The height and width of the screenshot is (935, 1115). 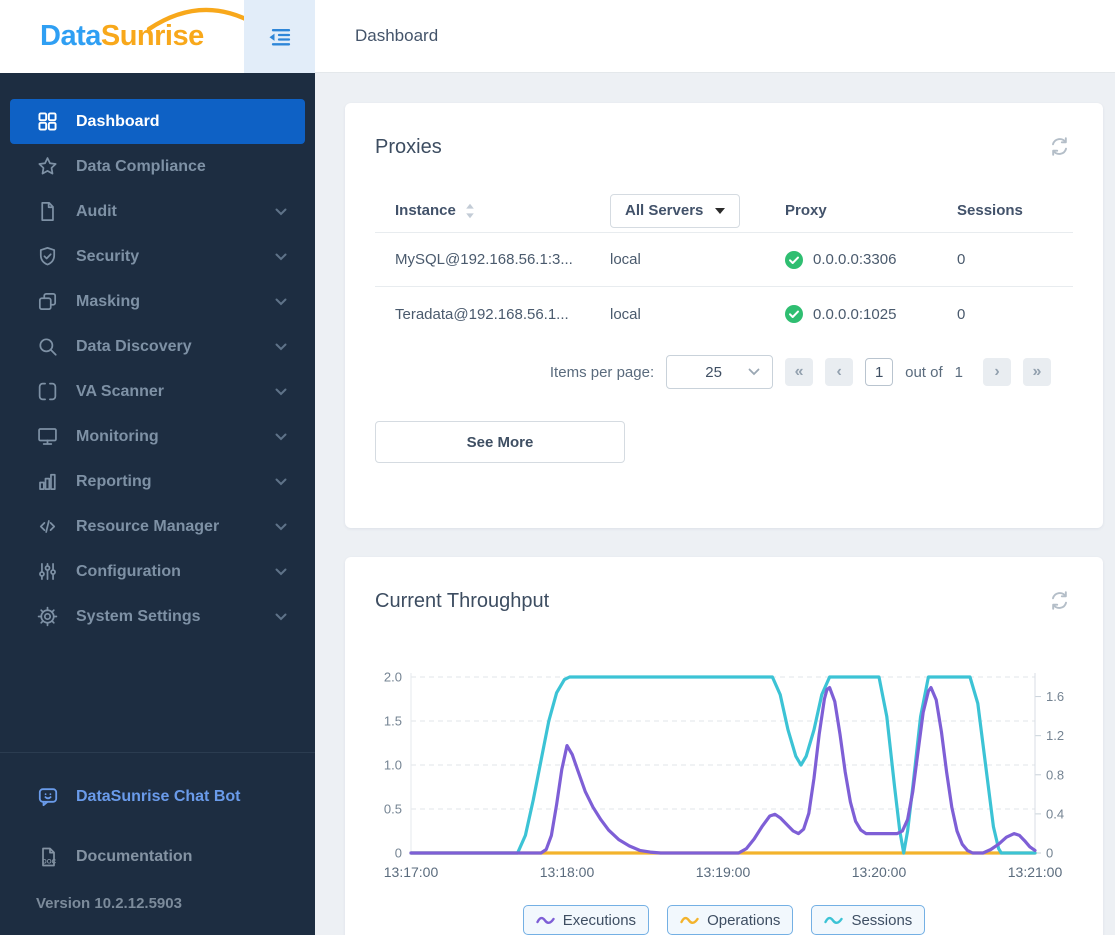 I want to click on sort-icon, so click(x=470, y=211).